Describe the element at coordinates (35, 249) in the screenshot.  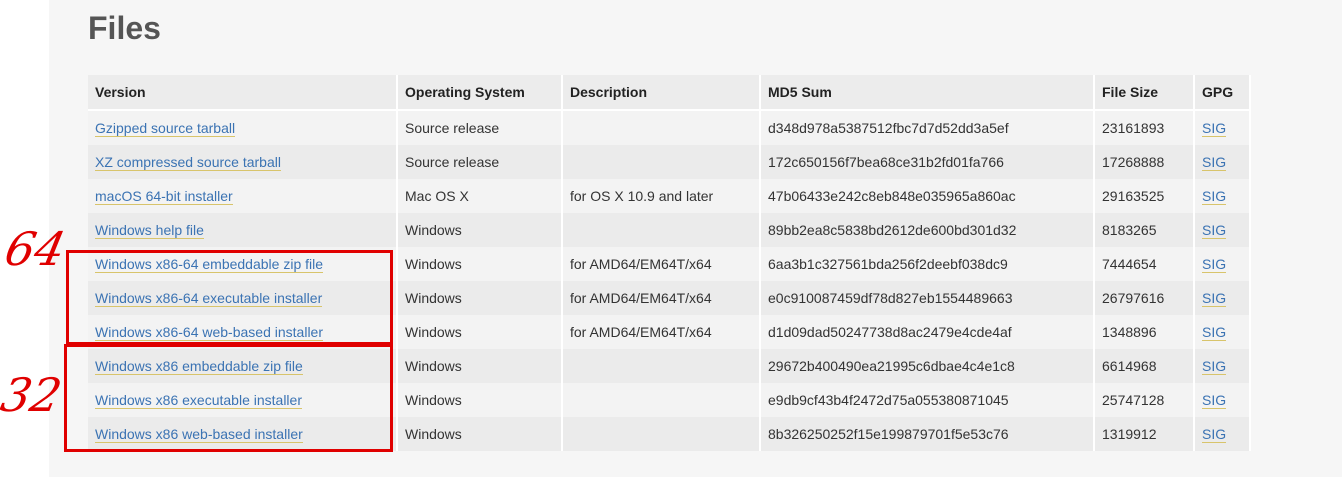
I see `annotation-64: 64` at that location.